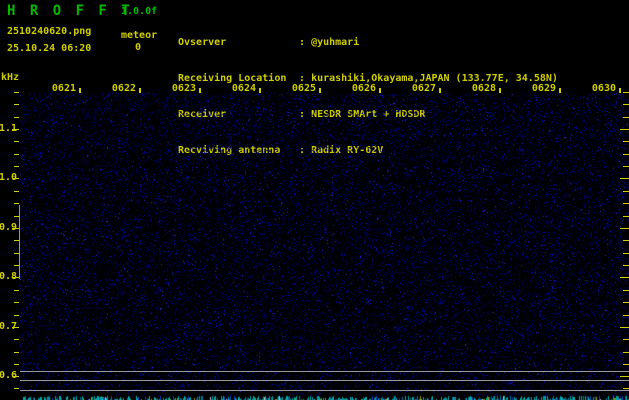  Describe the element at coordinates (543, 88) in the screenshot. I see `x-axis-time-label: 0629` at that location.